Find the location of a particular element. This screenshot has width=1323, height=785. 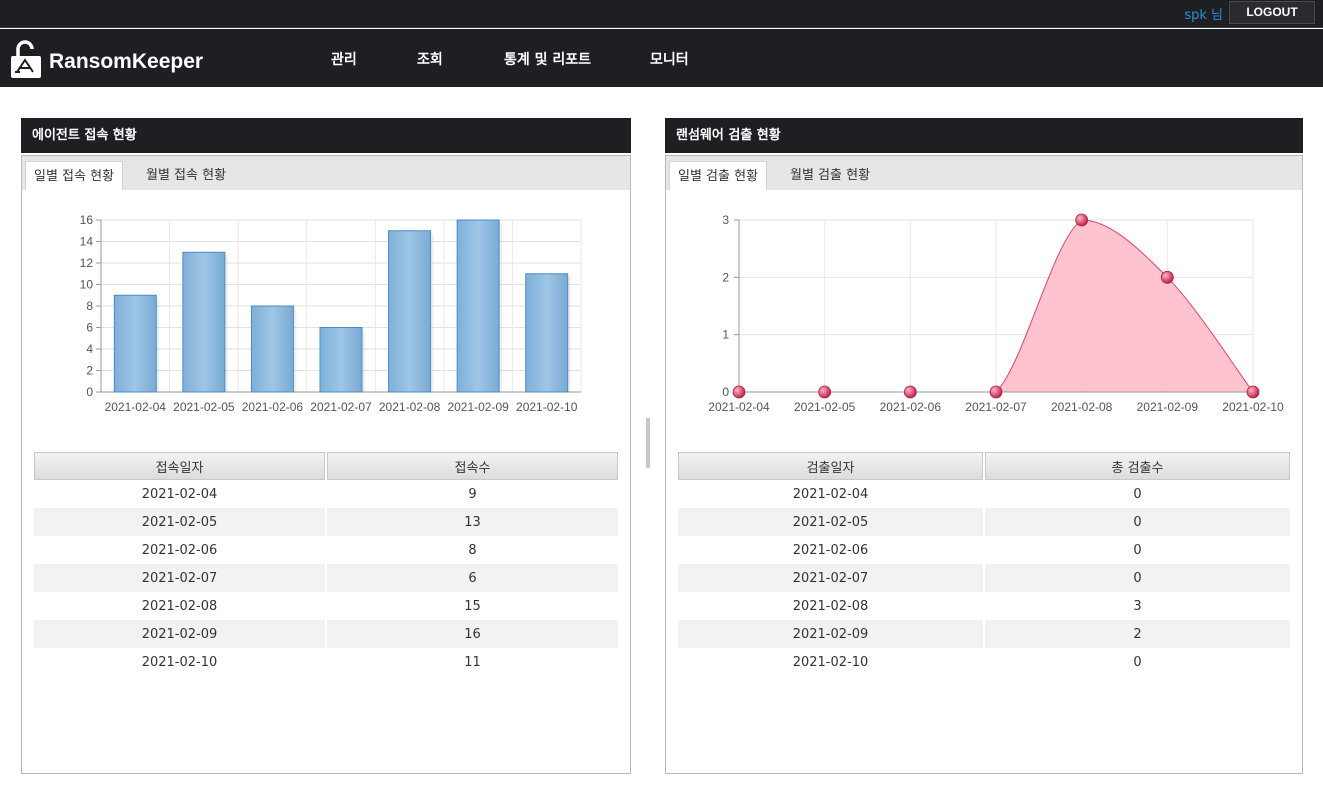

logout-button: LOGOUT is located at coordinates (1272, 12).